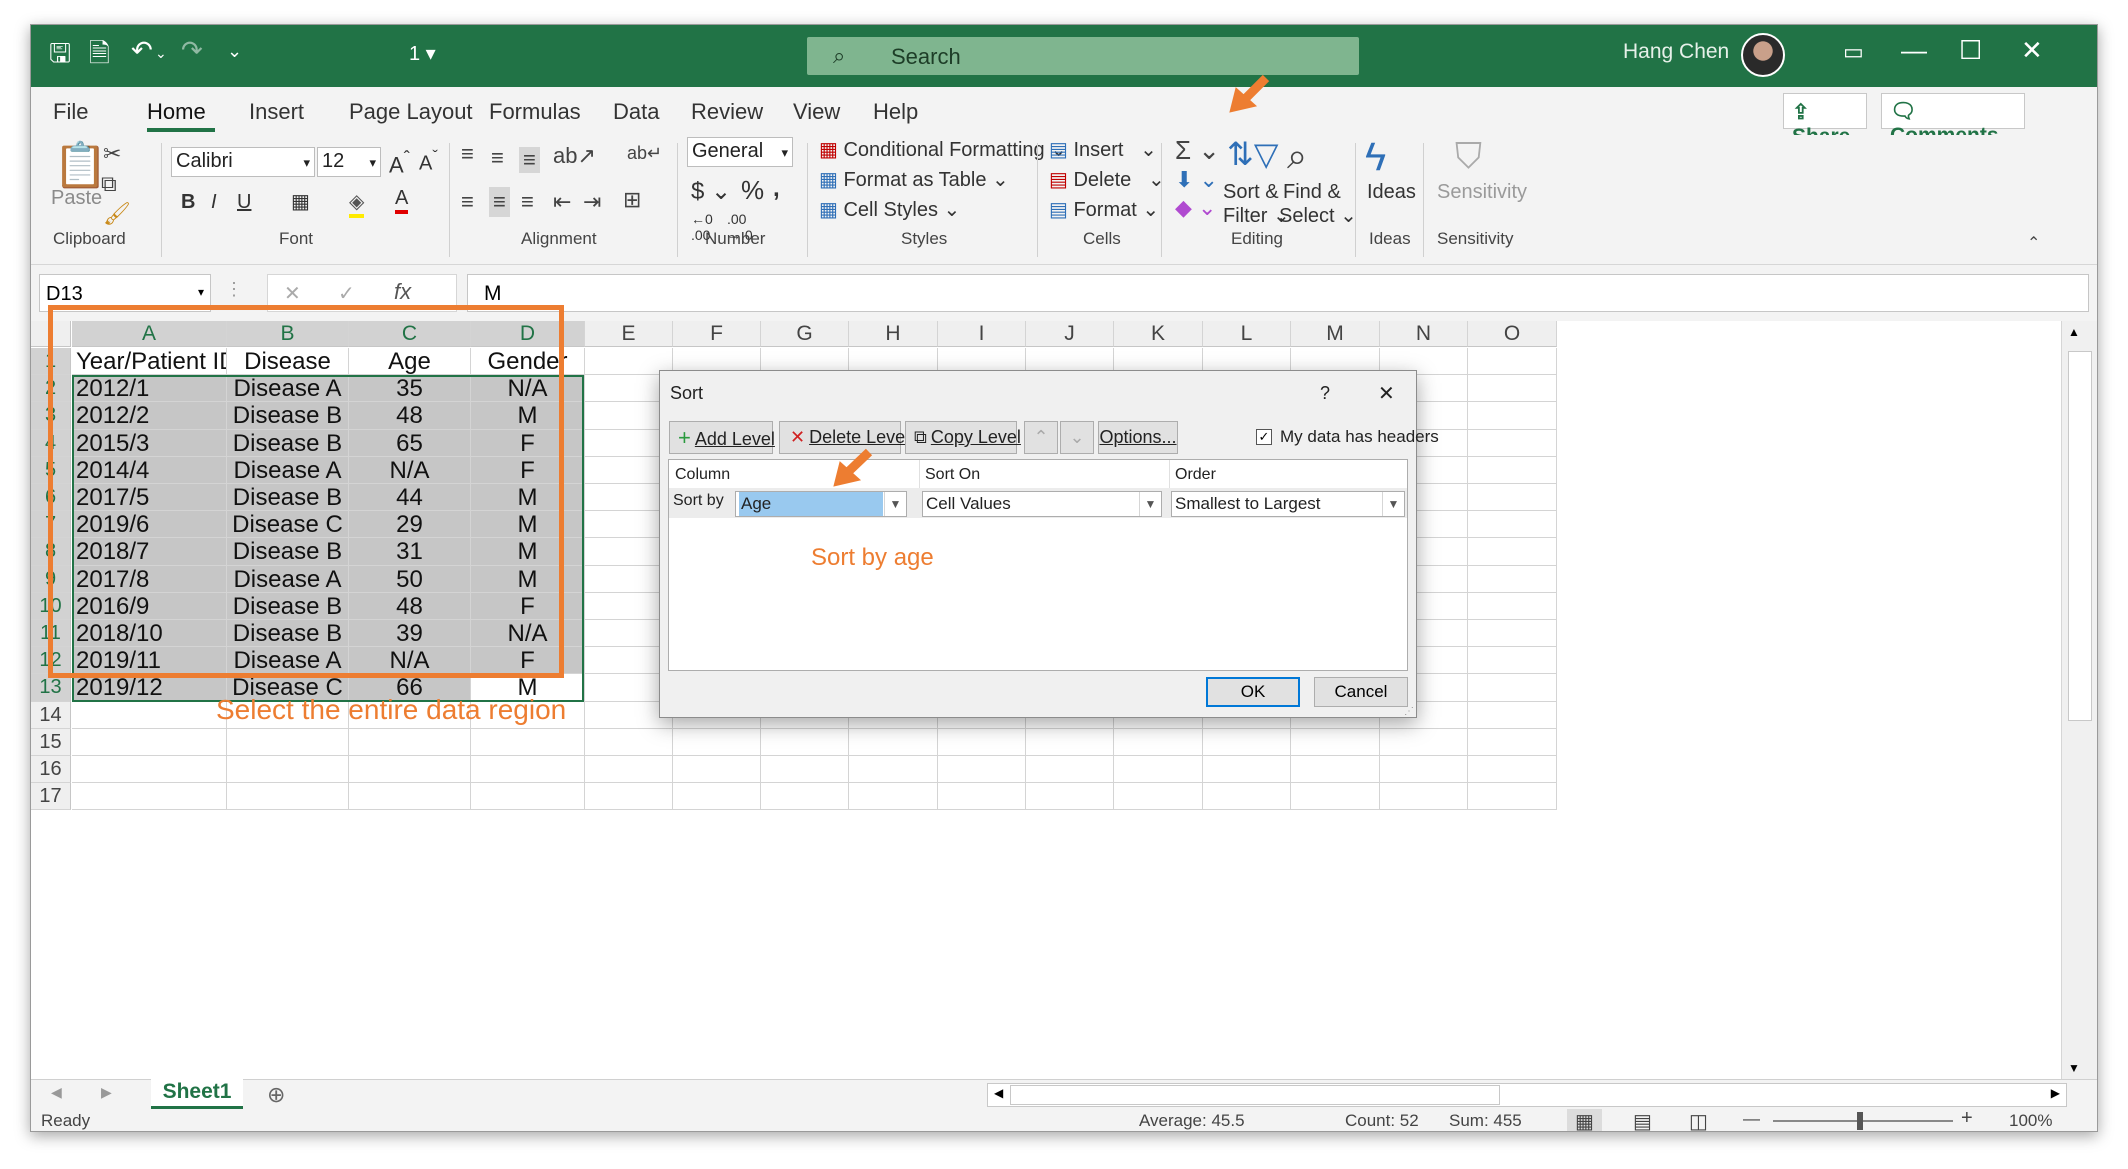  I want to click on annotation-arrows, so click(1051, 280).